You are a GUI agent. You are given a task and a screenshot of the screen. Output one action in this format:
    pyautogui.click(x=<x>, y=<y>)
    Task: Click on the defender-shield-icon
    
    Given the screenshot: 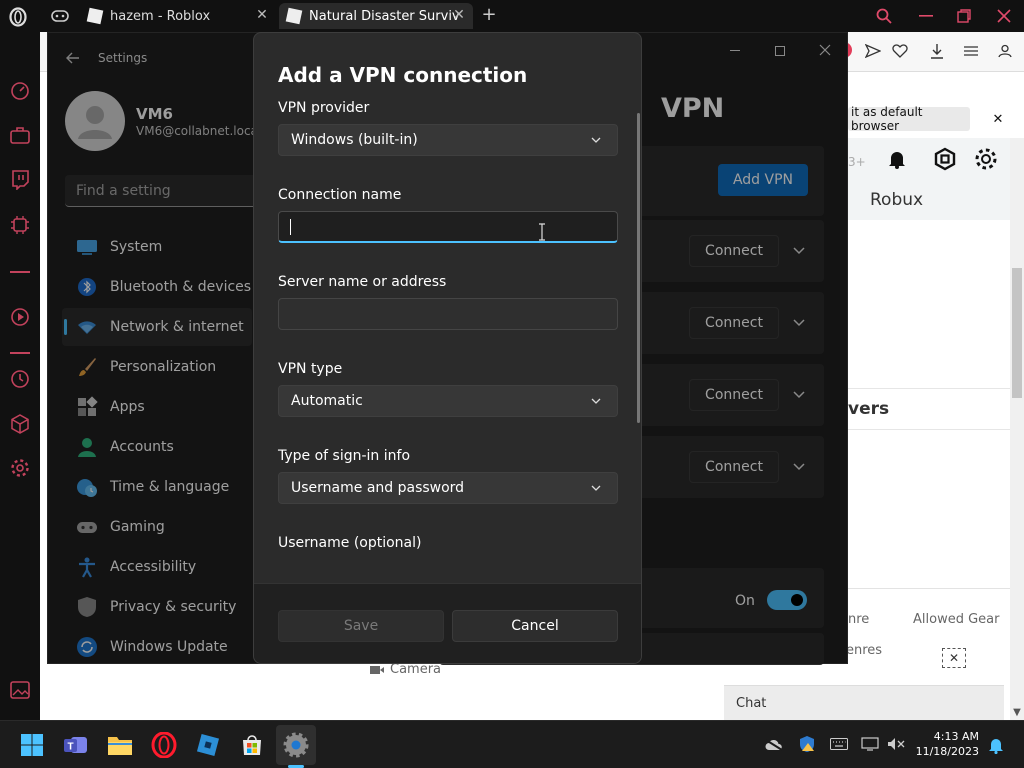 What is the action you would take?
    pyautogui.click(x=807, y=744)
    